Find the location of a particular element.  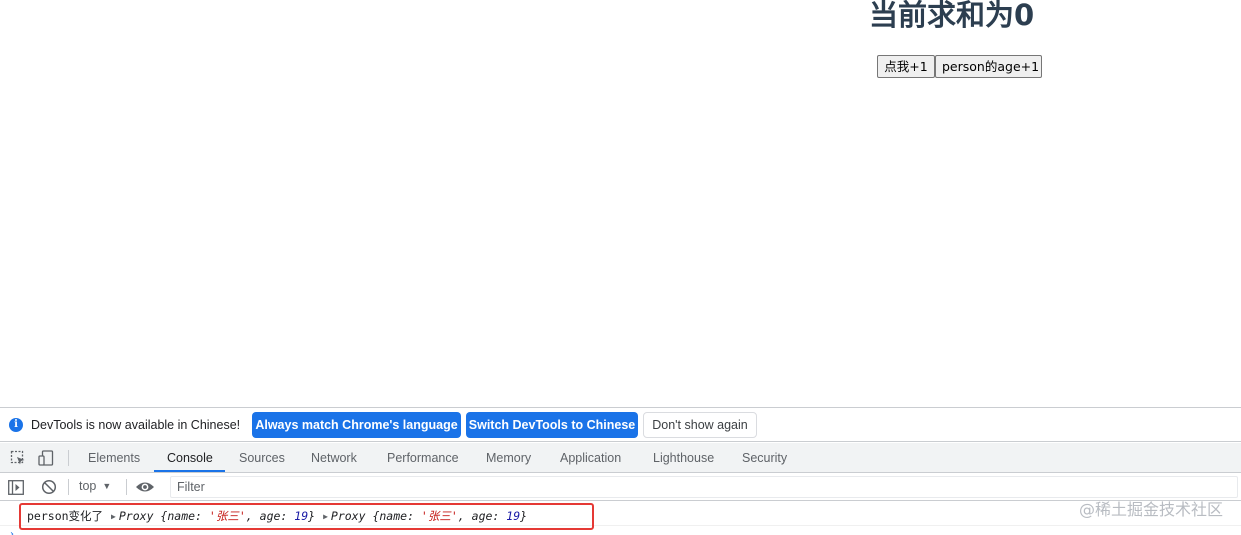

console-filter-input is located at coordinates (704, 487).